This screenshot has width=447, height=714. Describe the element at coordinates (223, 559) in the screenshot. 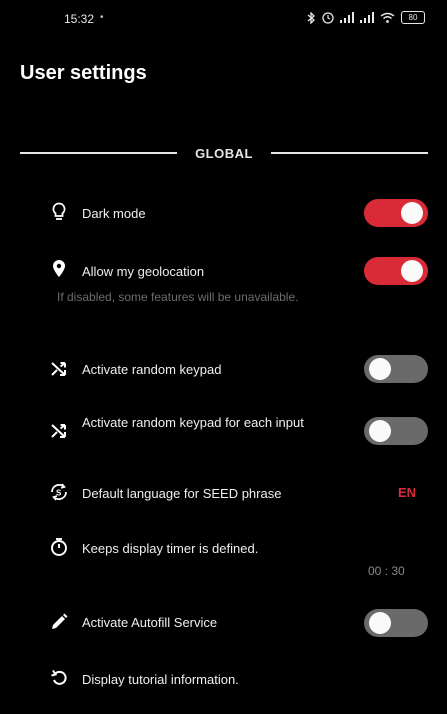

I see `setting-display-timer: Keeps display timer is defined. 00 : 30` at that location.